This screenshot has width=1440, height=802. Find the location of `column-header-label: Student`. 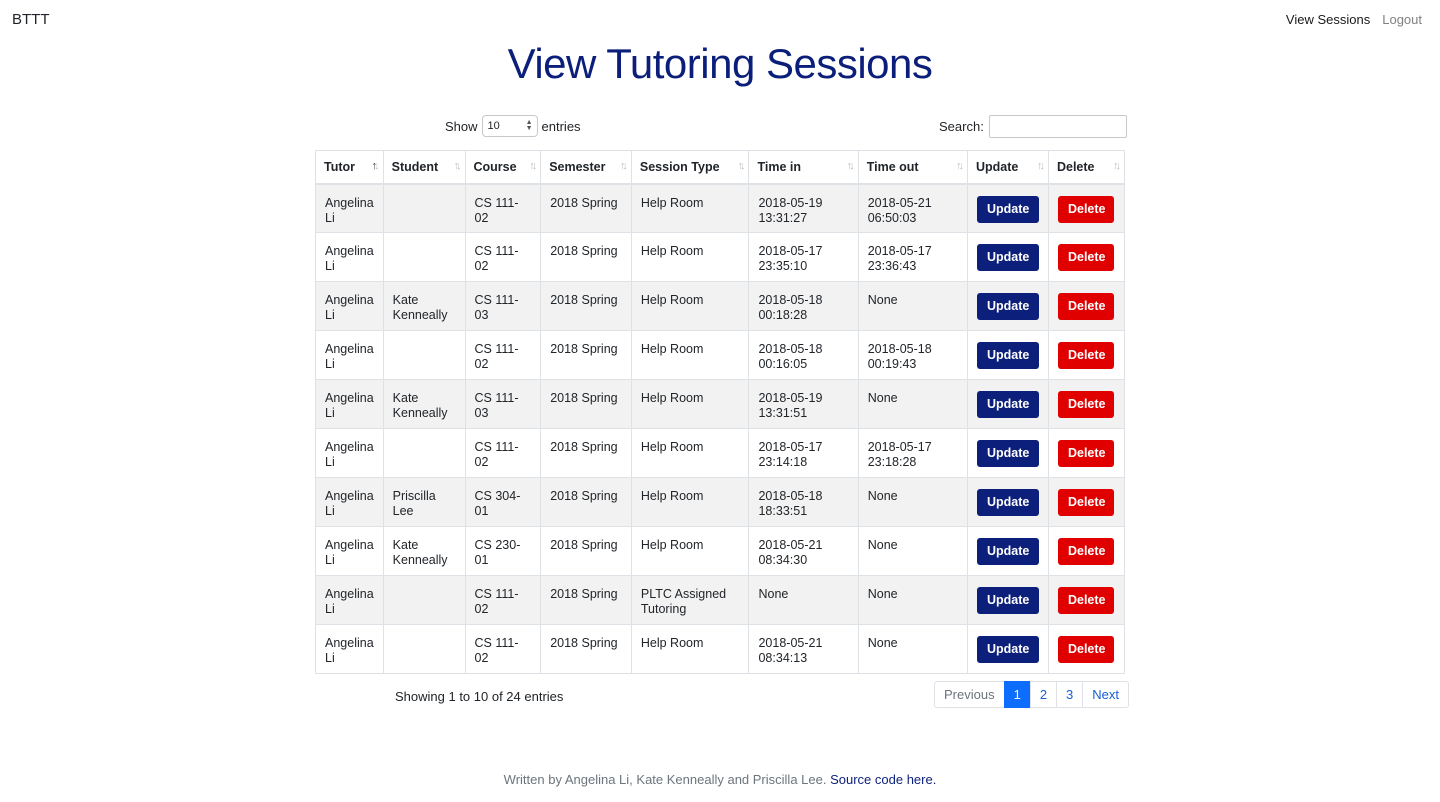

column-header-label: Student is located at coordinates (415, 166).